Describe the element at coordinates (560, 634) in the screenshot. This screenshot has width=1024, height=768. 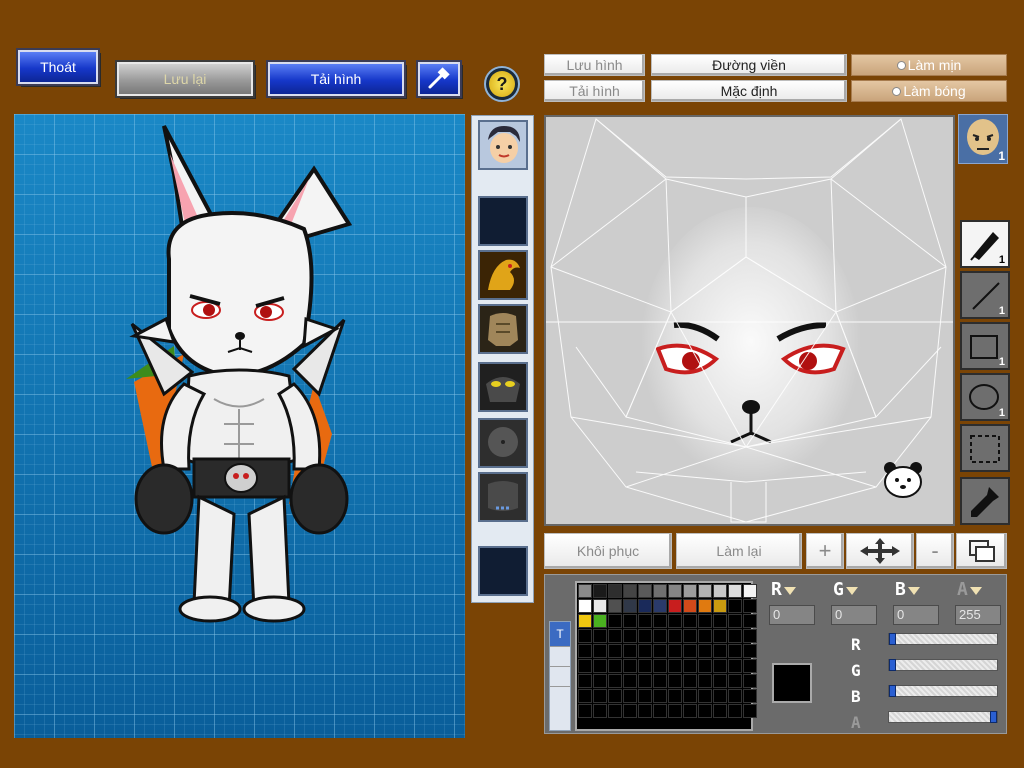
I see `palette-tab-t: T` at that location.